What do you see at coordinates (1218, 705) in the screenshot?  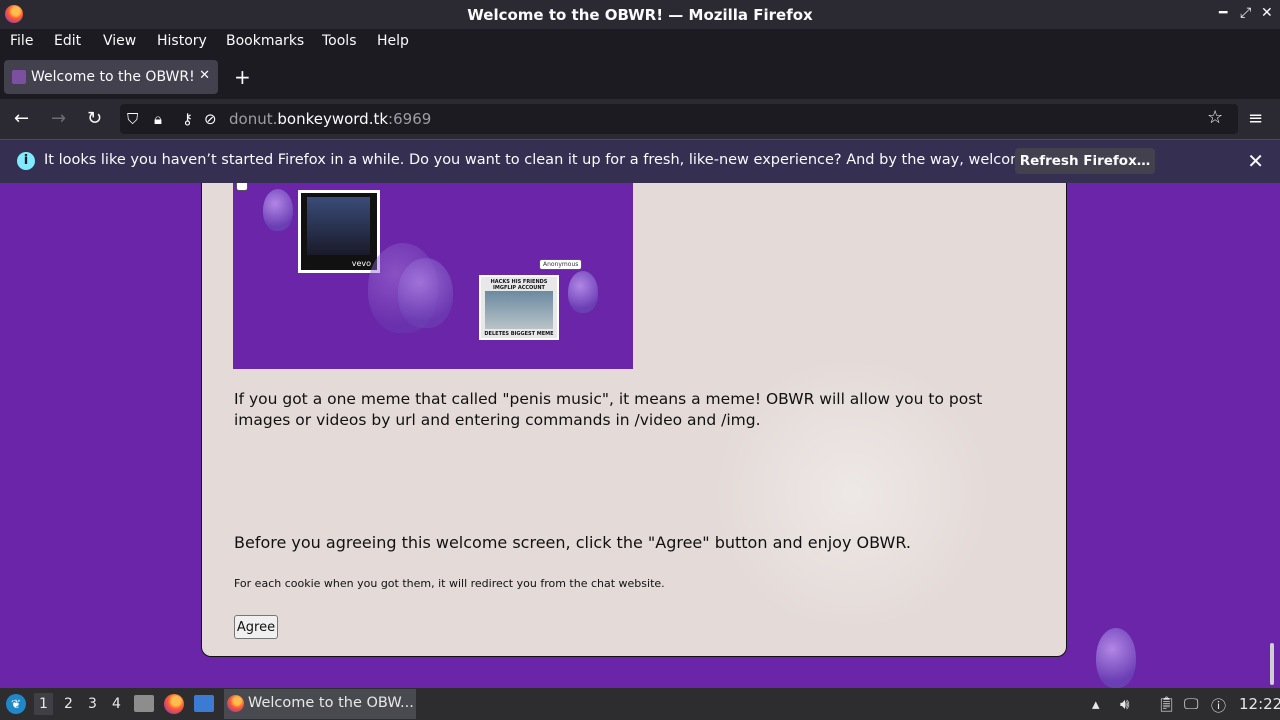 I see `update-icon: ⓘ` at bounding box center [1218, 705].